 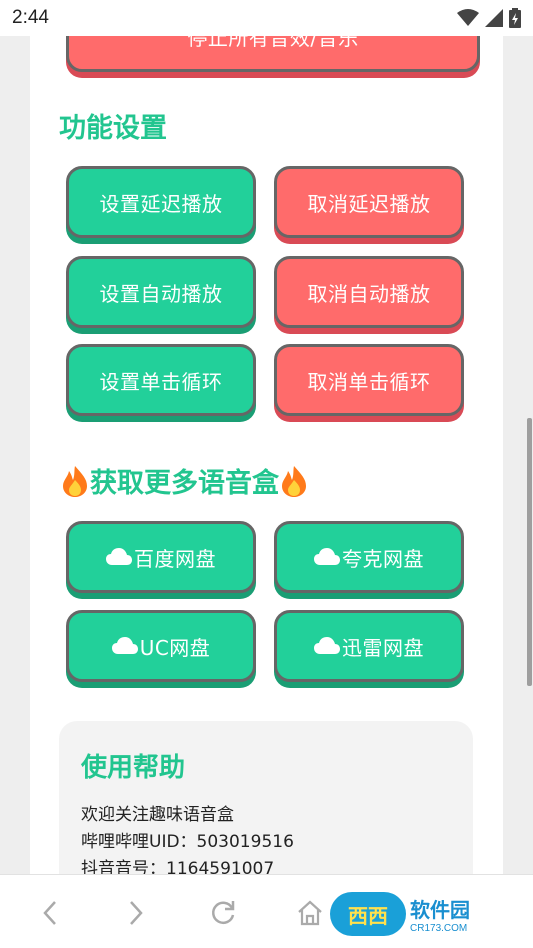 What do you see at coordinates (133, 768) in the screenshot?
I see `help-title: 使用帮助` at bounding box center [133, 768].